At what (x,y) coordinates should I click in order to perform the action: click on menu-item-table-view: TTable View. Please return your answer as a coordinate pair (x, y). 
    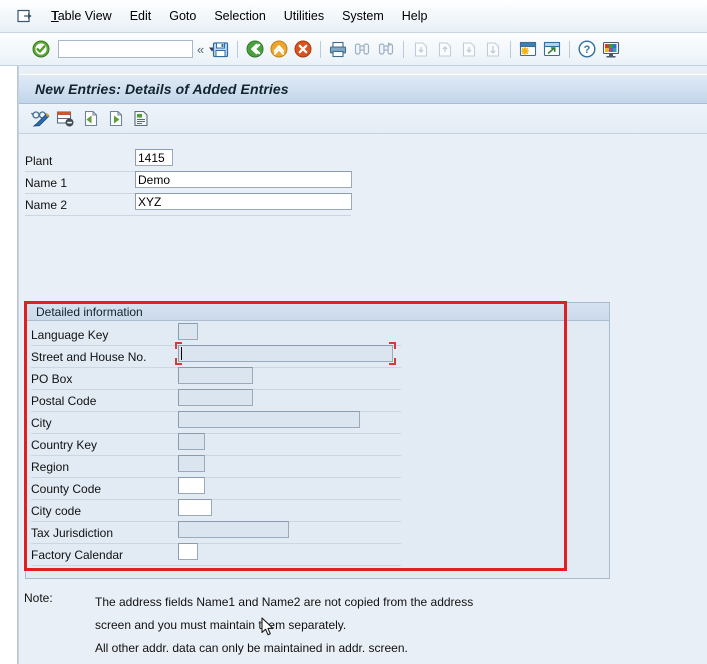
    Looking at the image, I should click on (81, 16).